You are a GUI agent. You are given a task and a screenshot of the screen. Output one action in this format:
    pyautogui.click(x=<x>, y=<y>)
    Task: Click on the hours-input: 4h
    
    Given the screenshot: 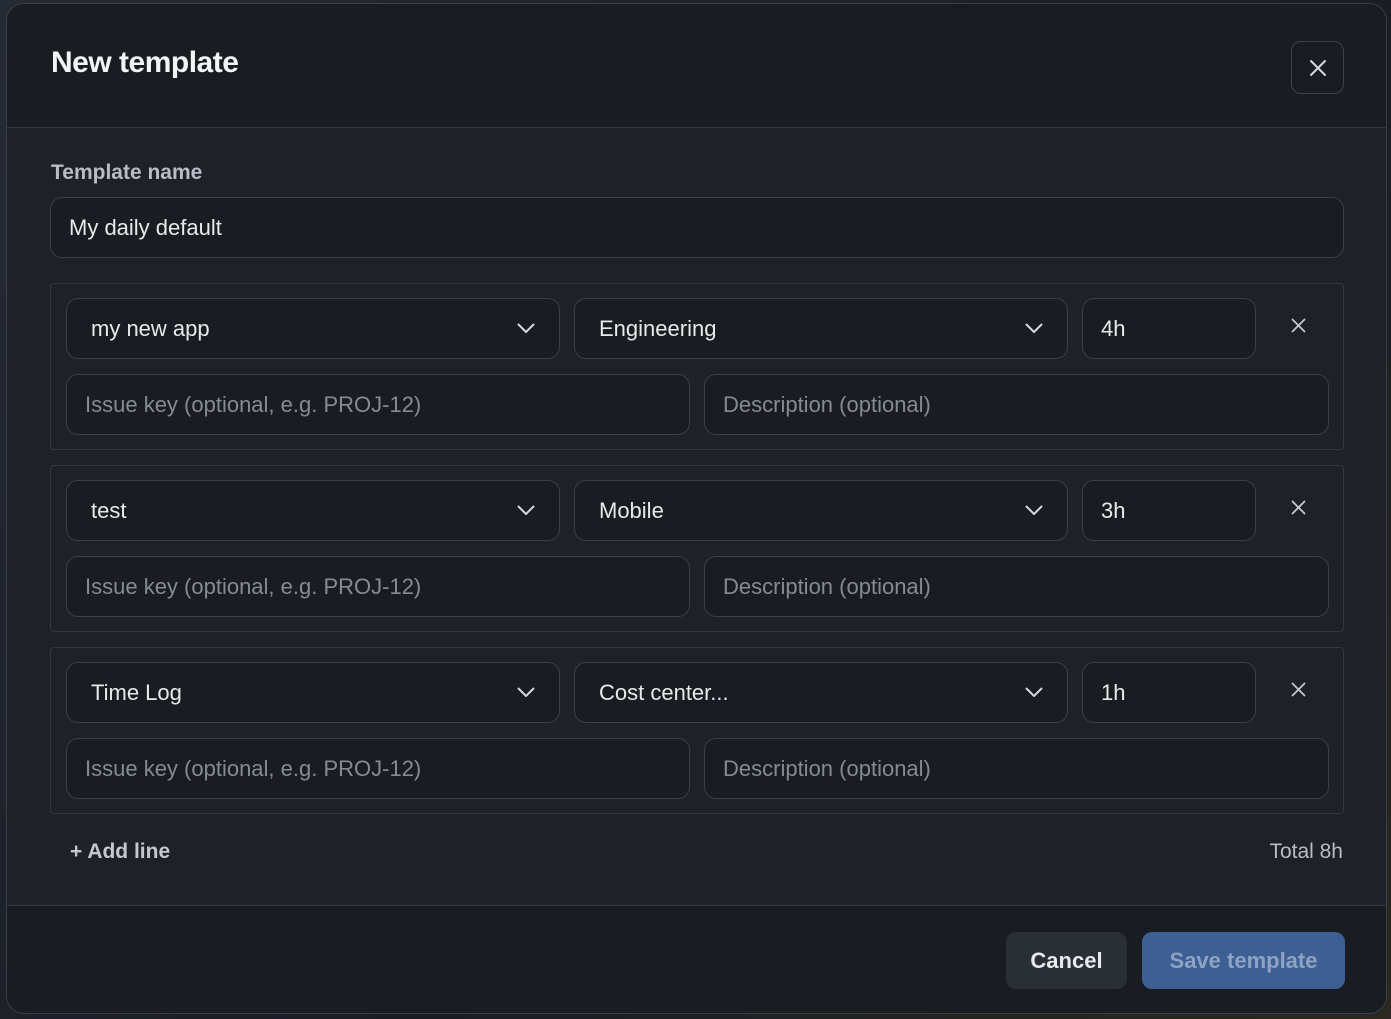 What is the action you would take?
    pyautogui.click(x=1169, y=328)
    